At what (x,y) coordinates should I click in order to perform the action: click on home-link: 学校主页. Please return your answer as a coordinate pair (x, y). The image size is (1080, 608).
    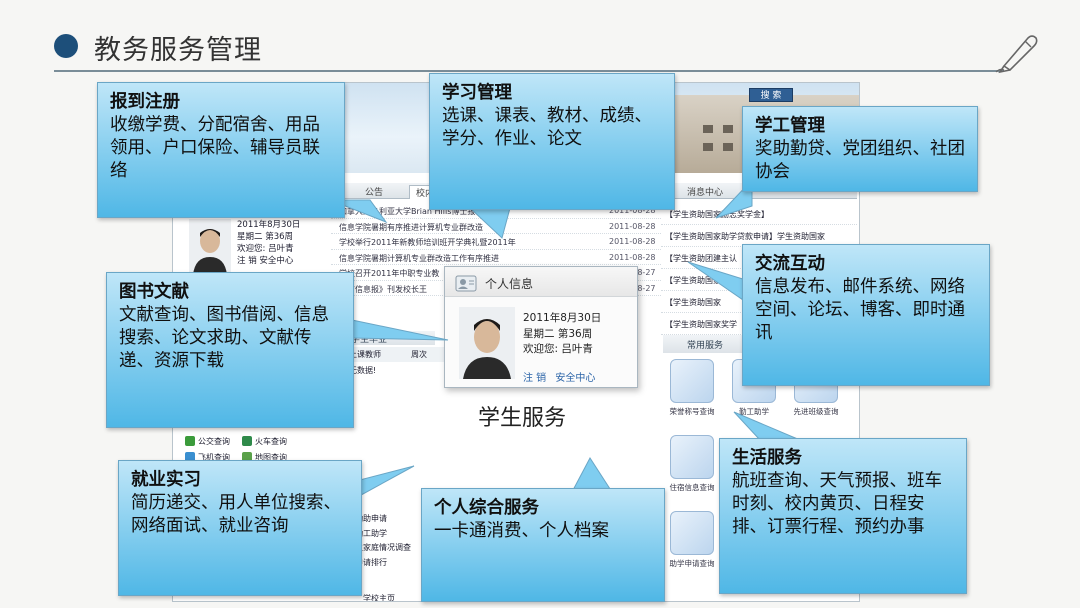
    Looking at the image, I should click on (379, 597).